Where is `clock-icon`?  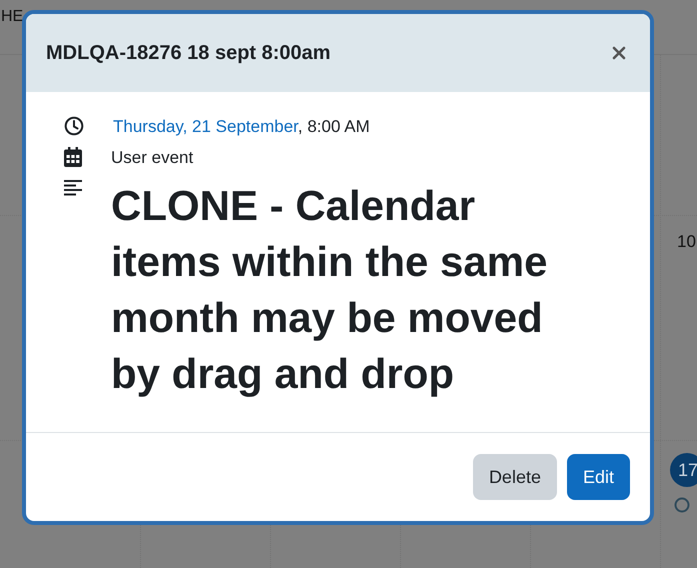 clock-icon is located at coordinates (74, 126).